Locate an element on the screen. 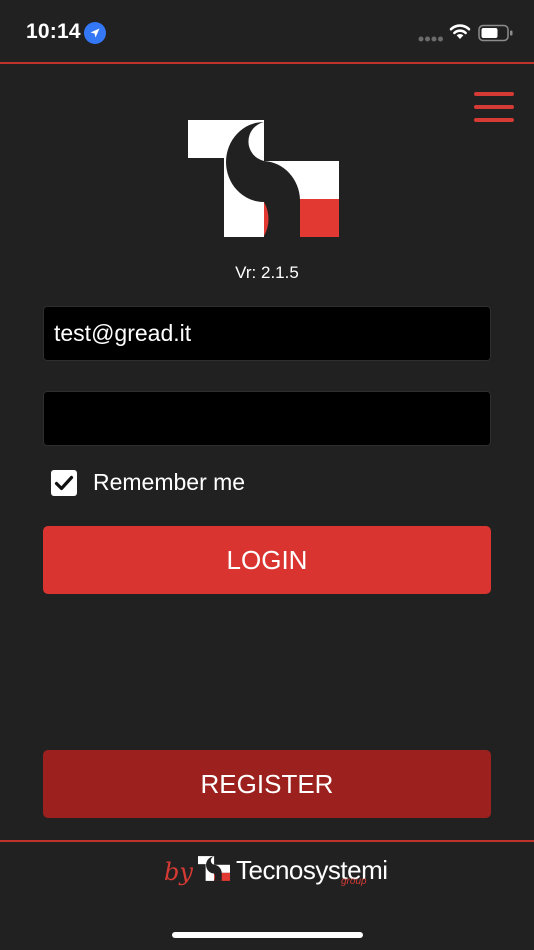  remember-me-checkbox is located at coordinates (64, 483).